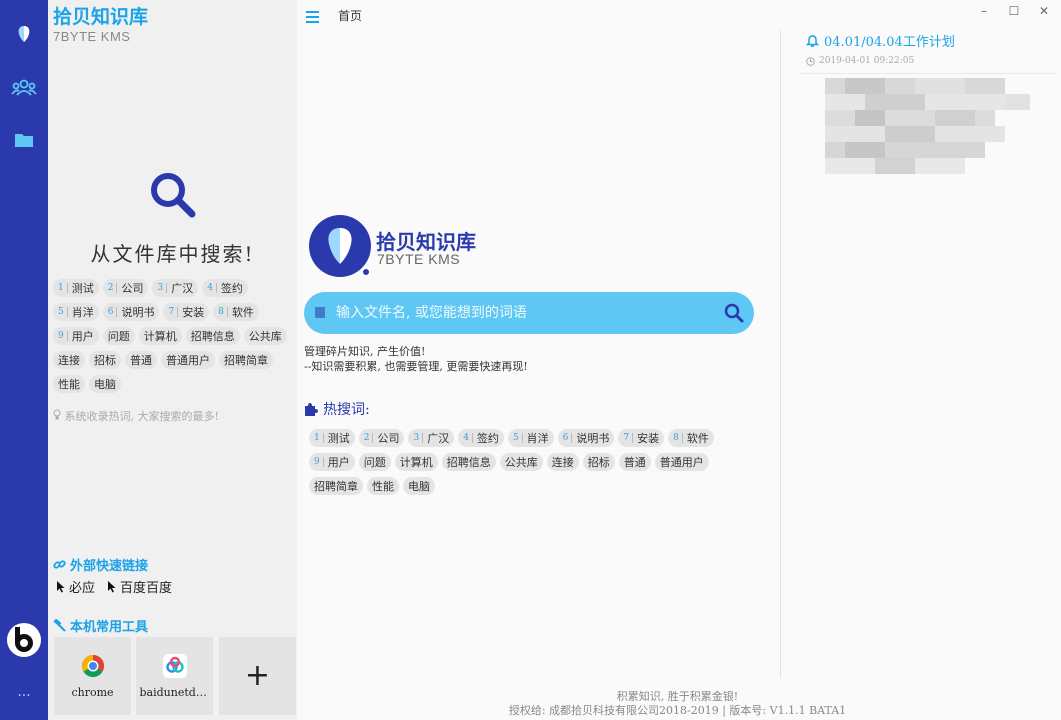 This screenshot has width=1061, height=720. I want to click on tool-baidunetdisk: baidunetdisk, so click(174, 676).